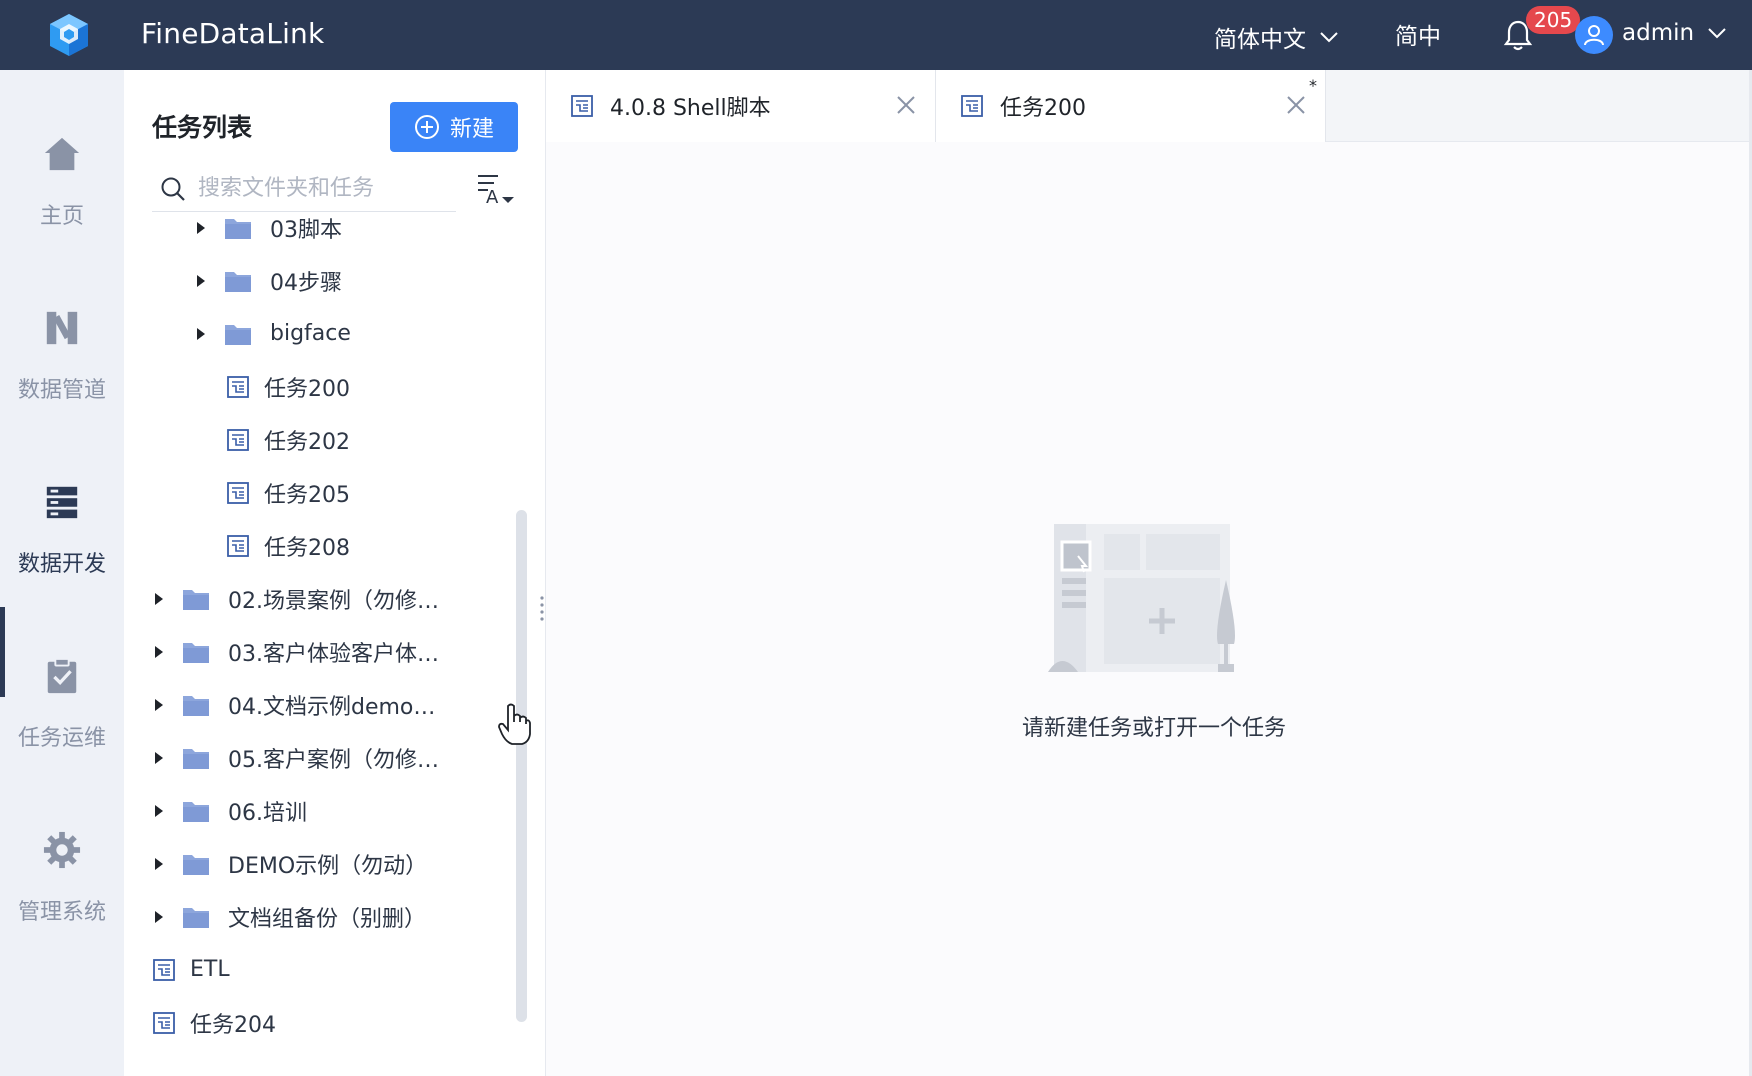 The image size is (1752, 1076). What do you see at coordinates (1154, 728) in the screenshot?
I see `empty-state-message: 请新建任务或打开一个任务` at bounding box center [1154, 728].